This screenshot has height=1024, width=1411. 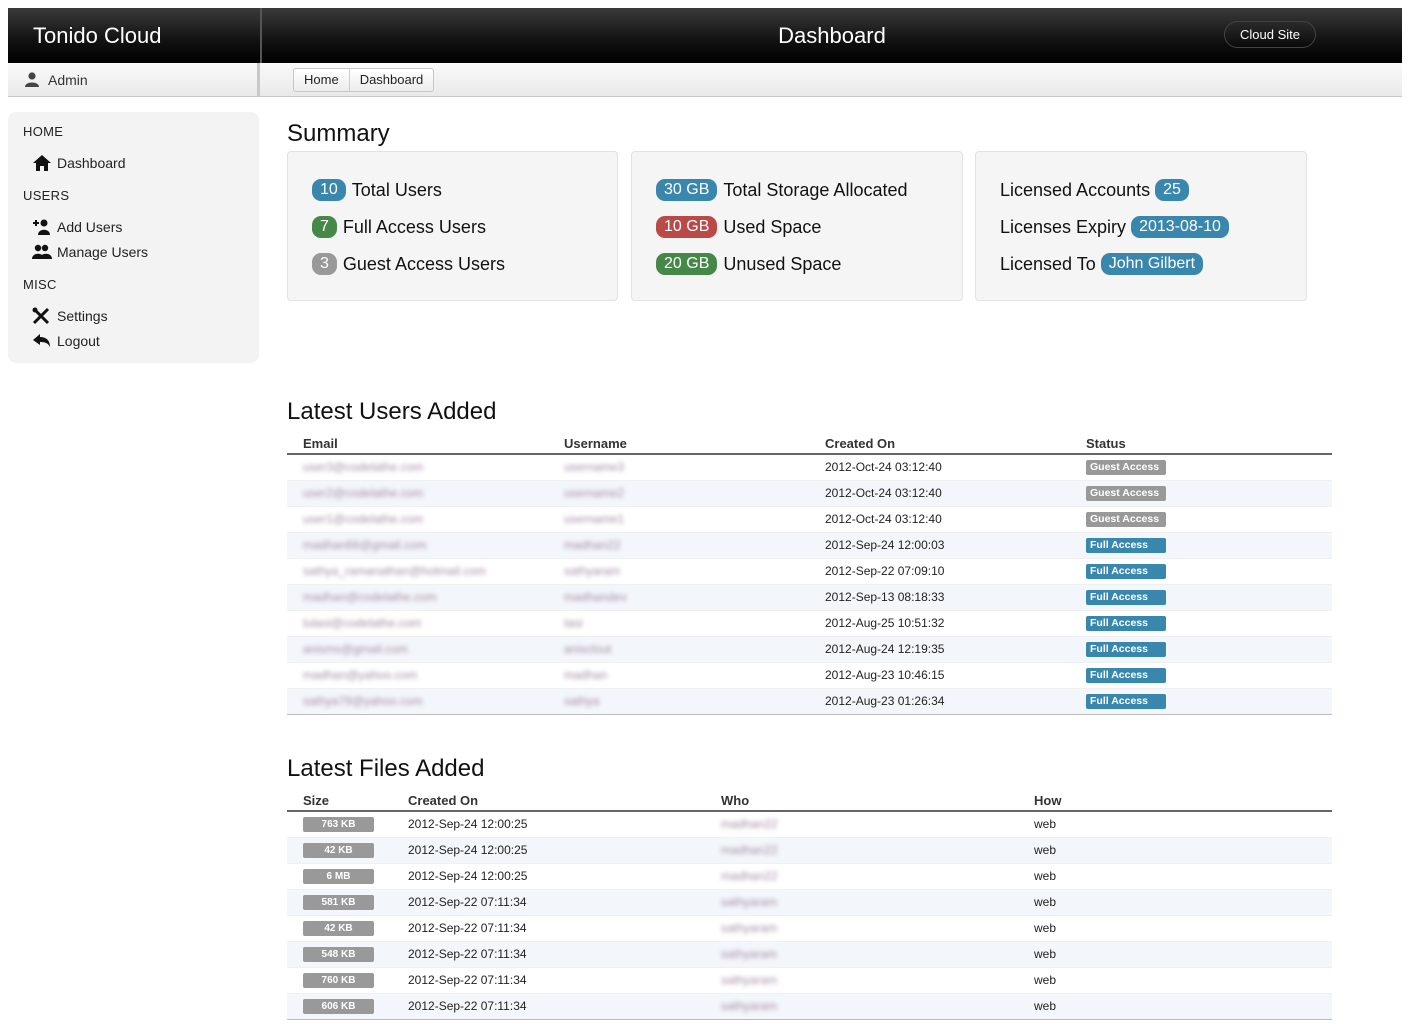 I want to click on app-brand: Tonido Cloud, so click(x=134, y=35).